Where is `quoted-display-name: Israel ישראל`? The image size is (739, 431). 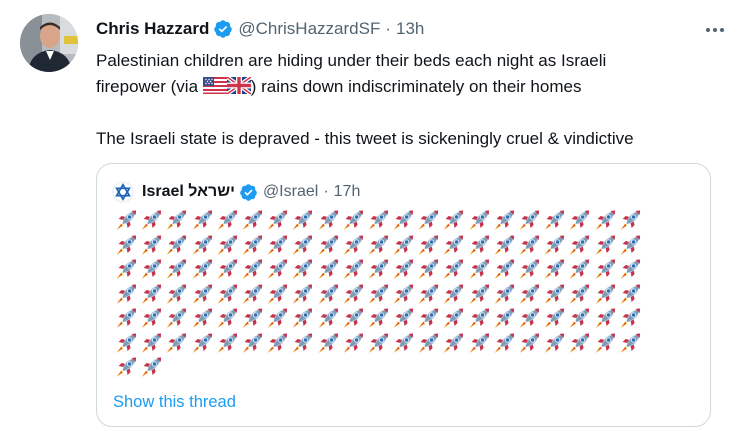
quoted-display-name: Israel ישראל is located at coordinates (188, 192).